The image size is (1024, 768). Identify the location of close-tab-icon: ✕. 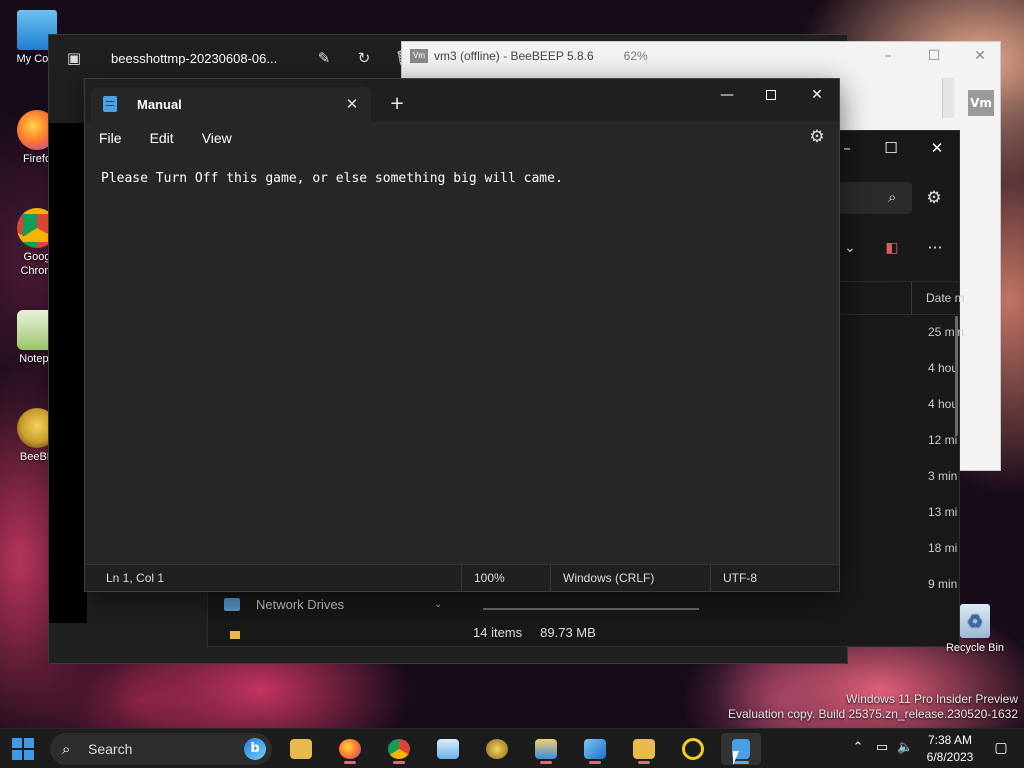
(352, 104).